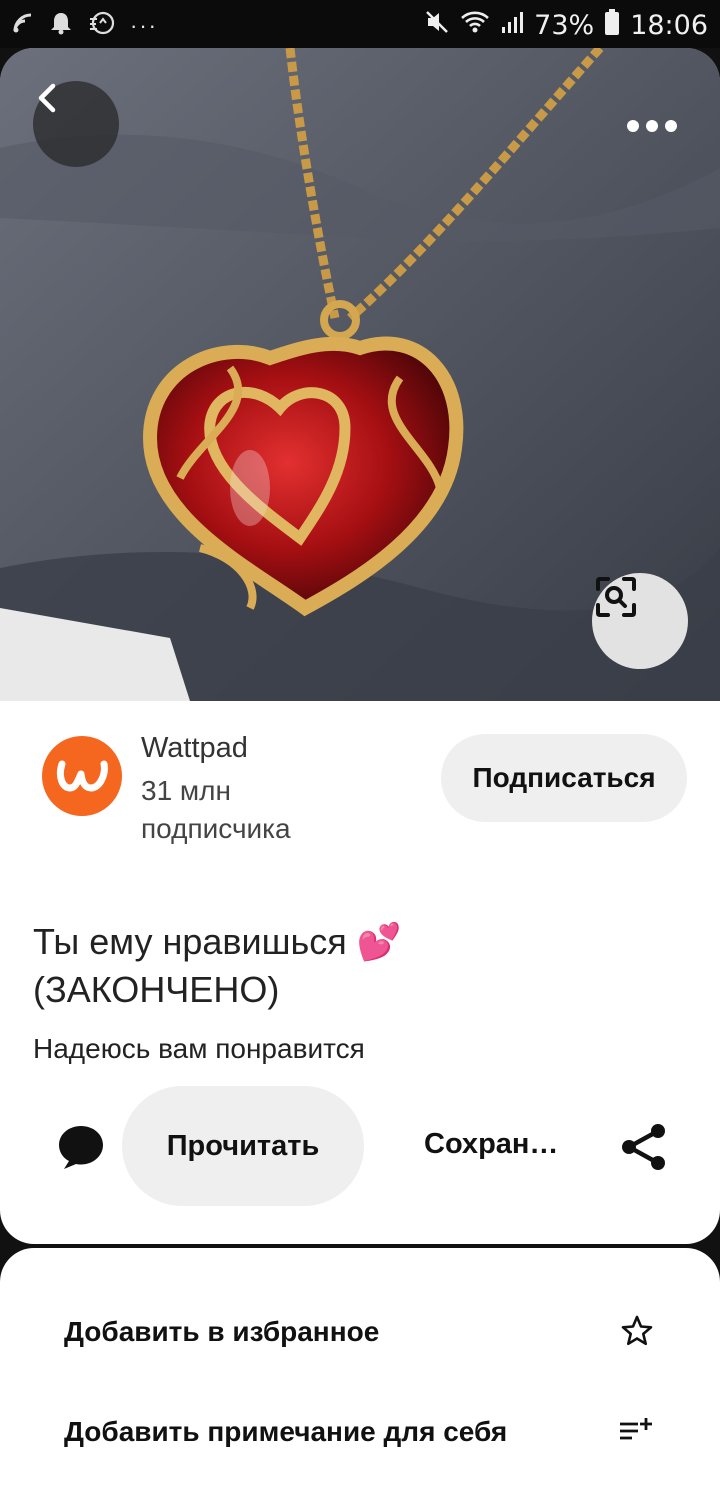 This screenshot has height=1488, width=720. I want to click on clock-time: 18:06, so click(669, 25).